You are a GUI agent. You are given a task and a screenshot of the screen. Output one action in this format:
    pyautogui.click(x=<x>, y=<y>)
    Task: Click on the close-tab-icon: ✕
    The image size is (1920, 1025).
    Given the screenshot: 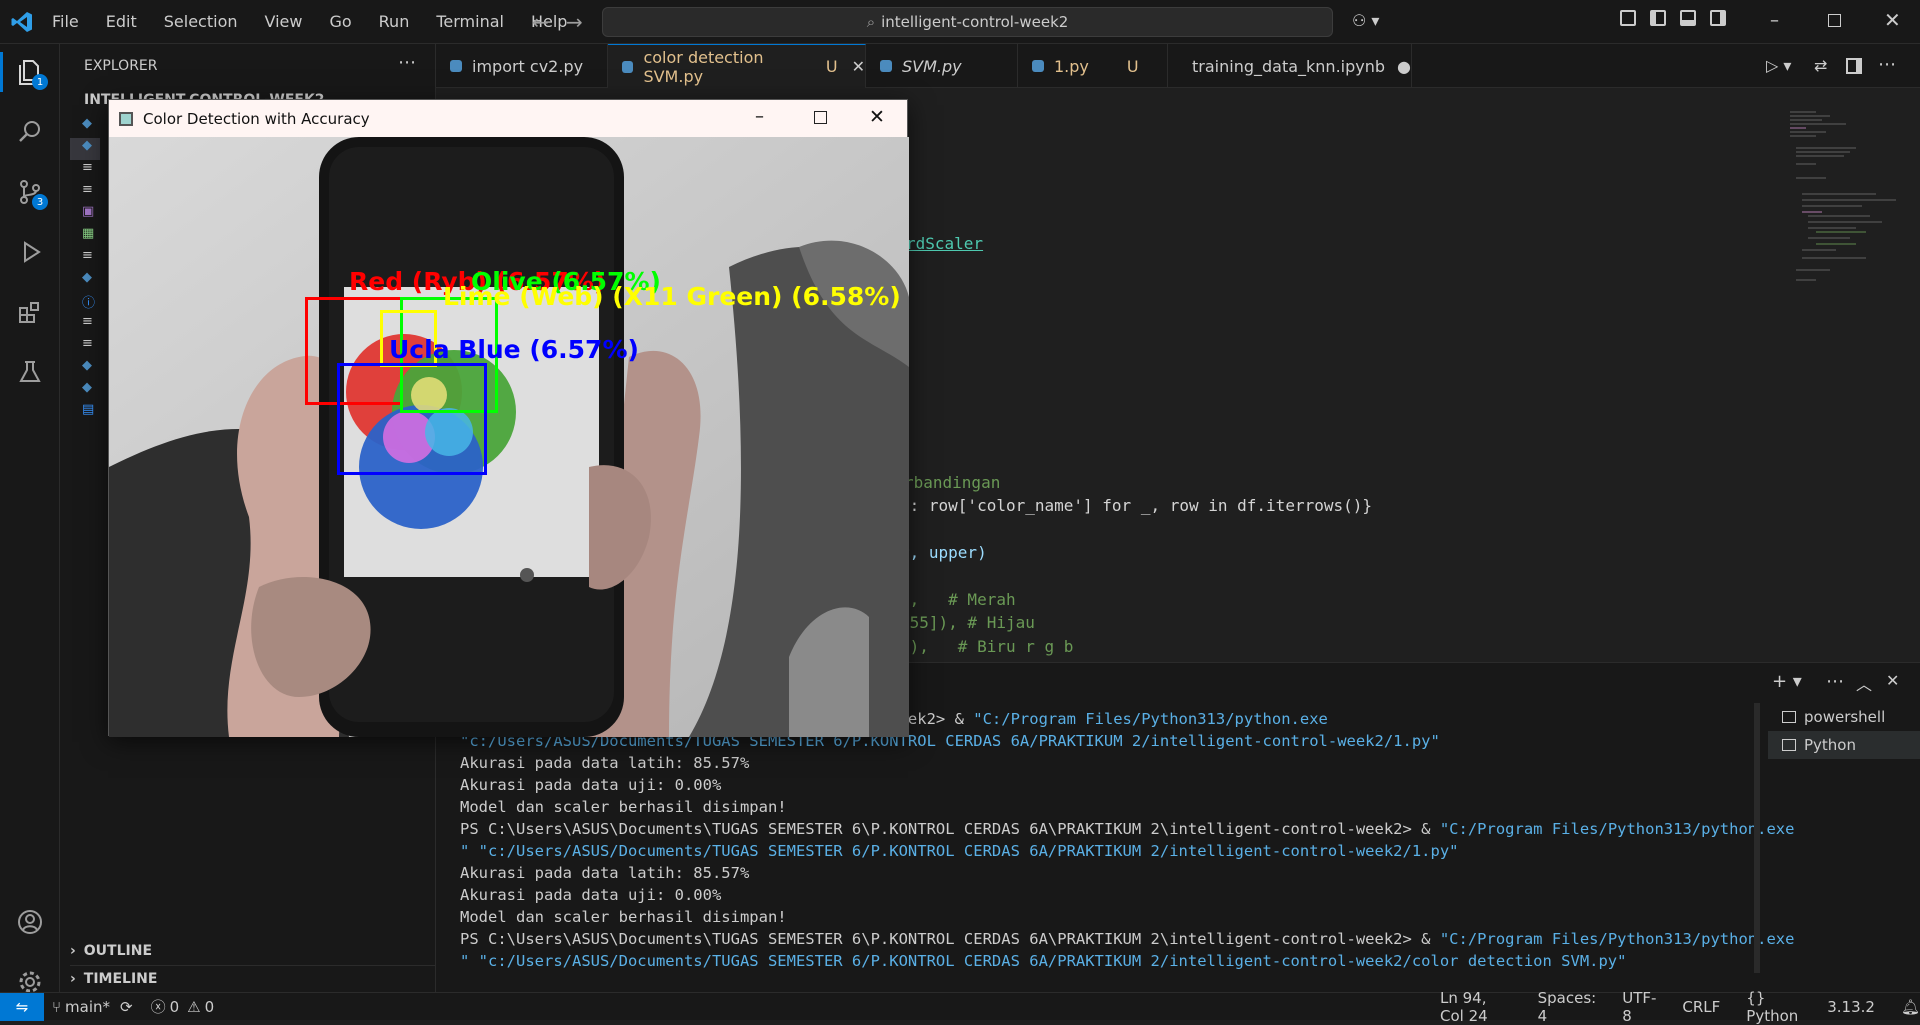 What is the action you would take?
    pyautogui.click(x=858, y=66)
    